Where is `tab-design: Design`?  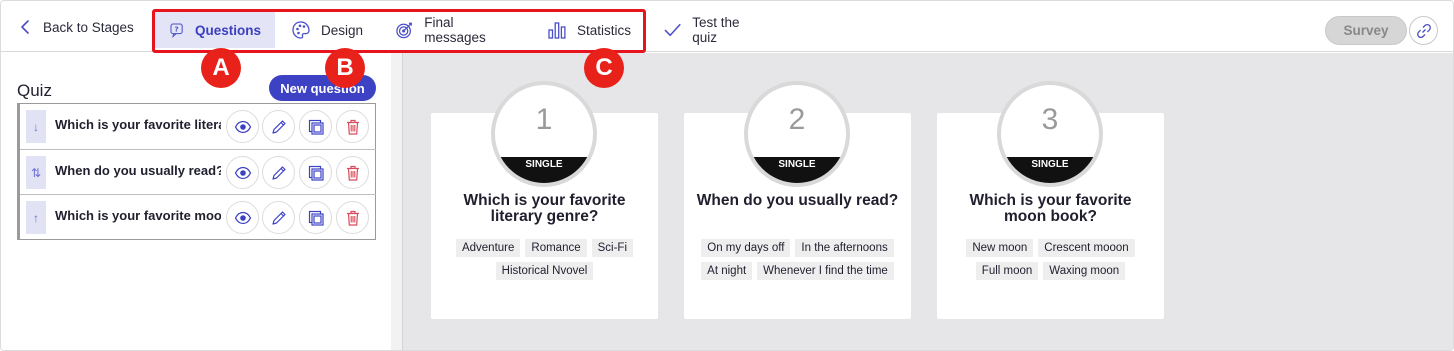 tab-design: Design is located at coordinates (327, 30).